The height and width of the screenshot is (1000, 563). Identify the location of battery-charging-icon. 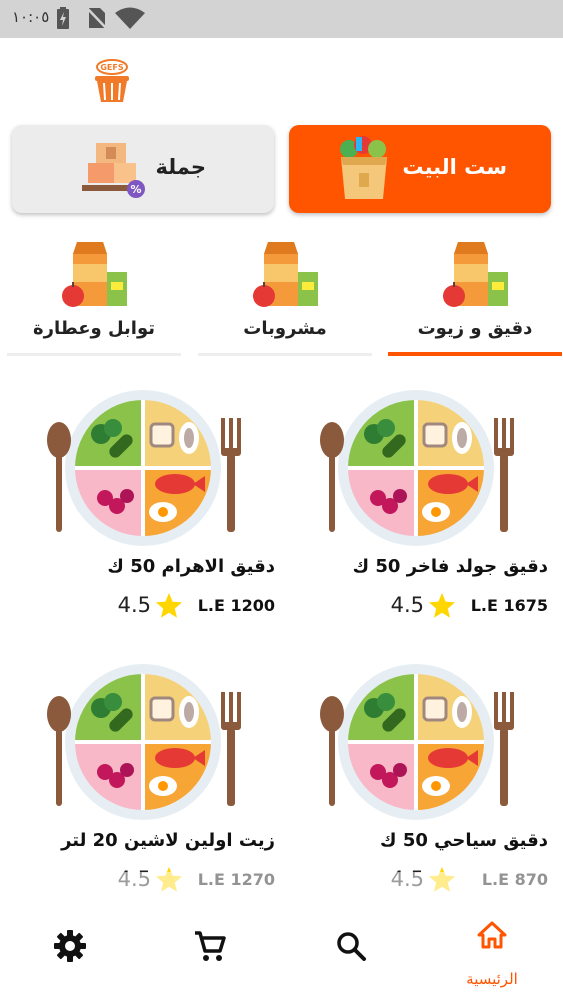
(63, 18).